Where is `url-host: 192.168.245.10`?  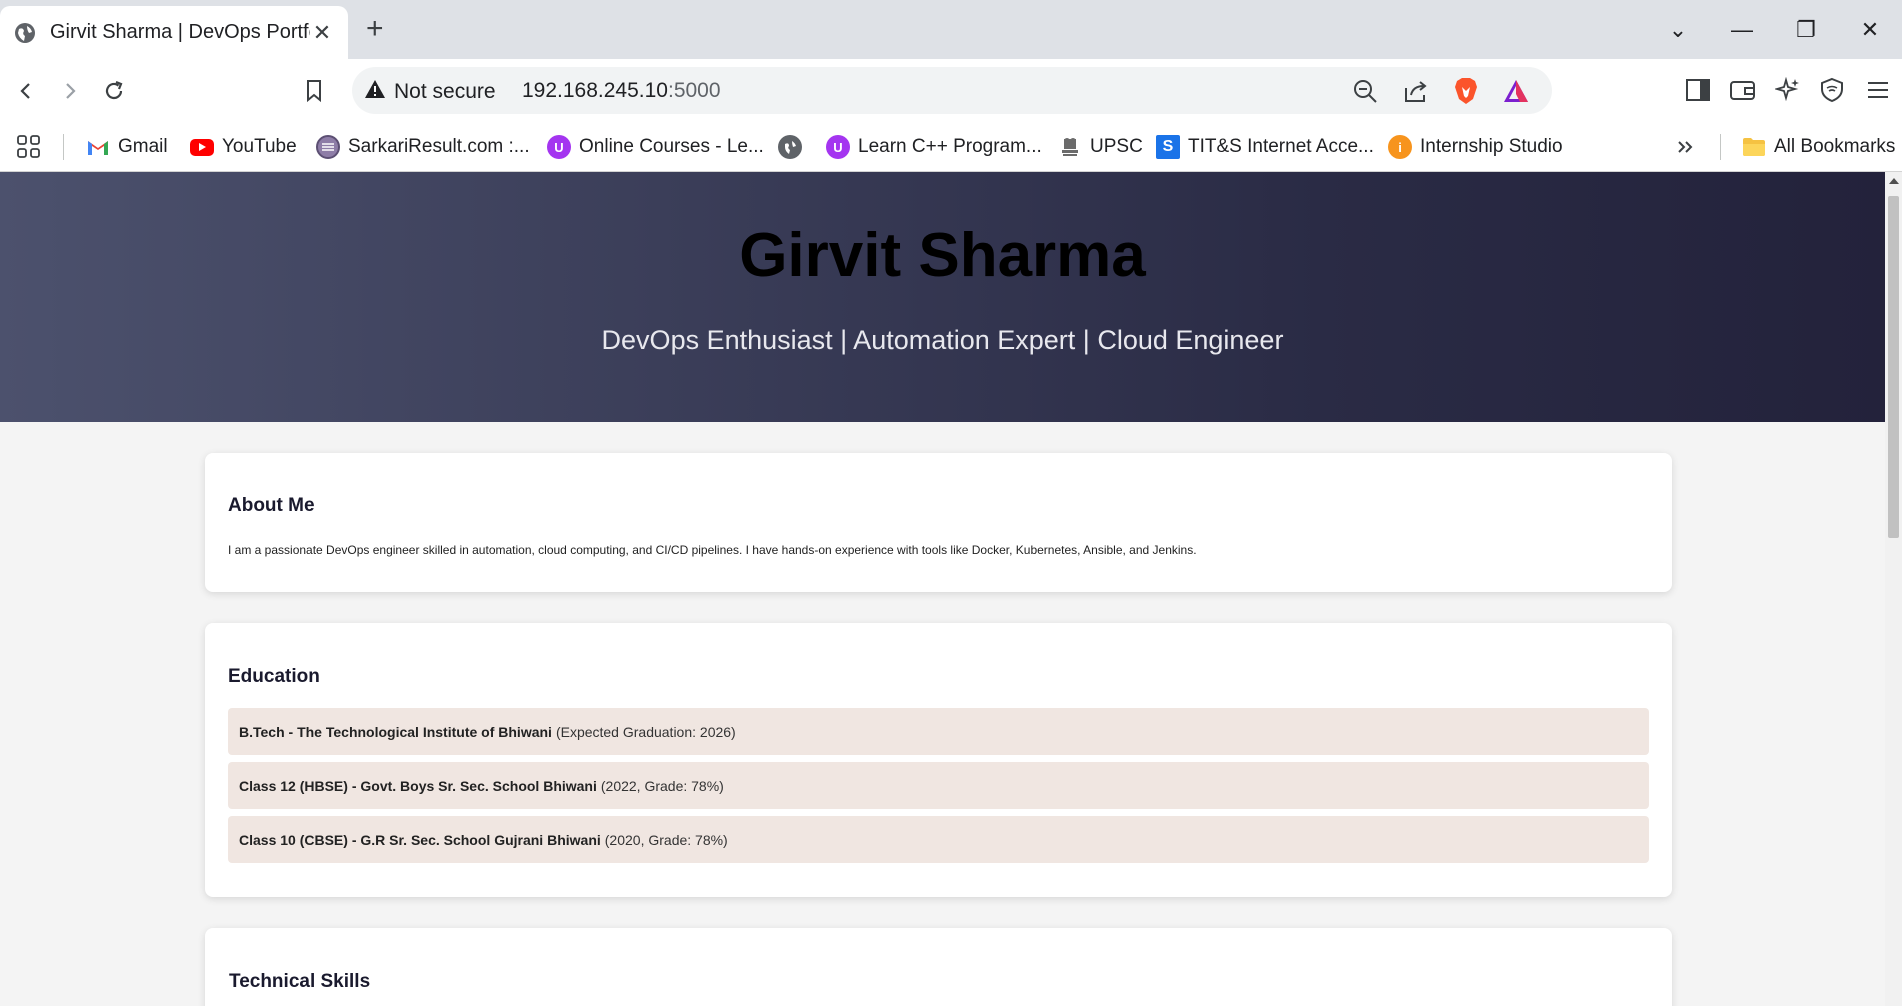
url-host: 192.168.245.10 is located at coordinates (595, 90).